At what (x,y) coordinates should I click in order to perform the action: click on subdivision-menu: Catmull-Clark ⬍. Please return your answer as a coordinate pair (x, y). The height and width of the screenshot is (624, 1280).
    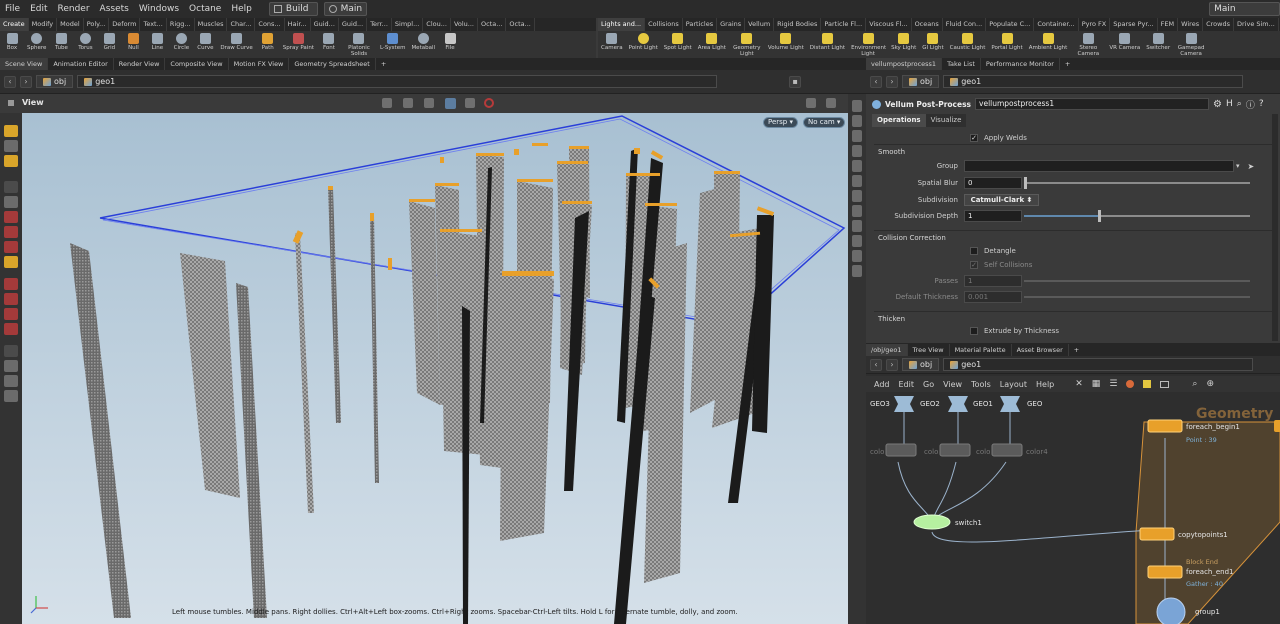
    Looking at the image, I should click on (1001, 200).